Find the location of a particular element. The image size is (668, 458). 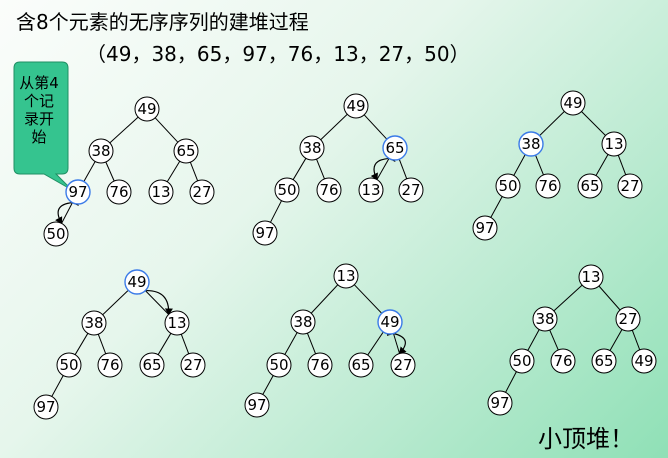

tree-node-highlighted: 65 is located at coordinates (395, 148).